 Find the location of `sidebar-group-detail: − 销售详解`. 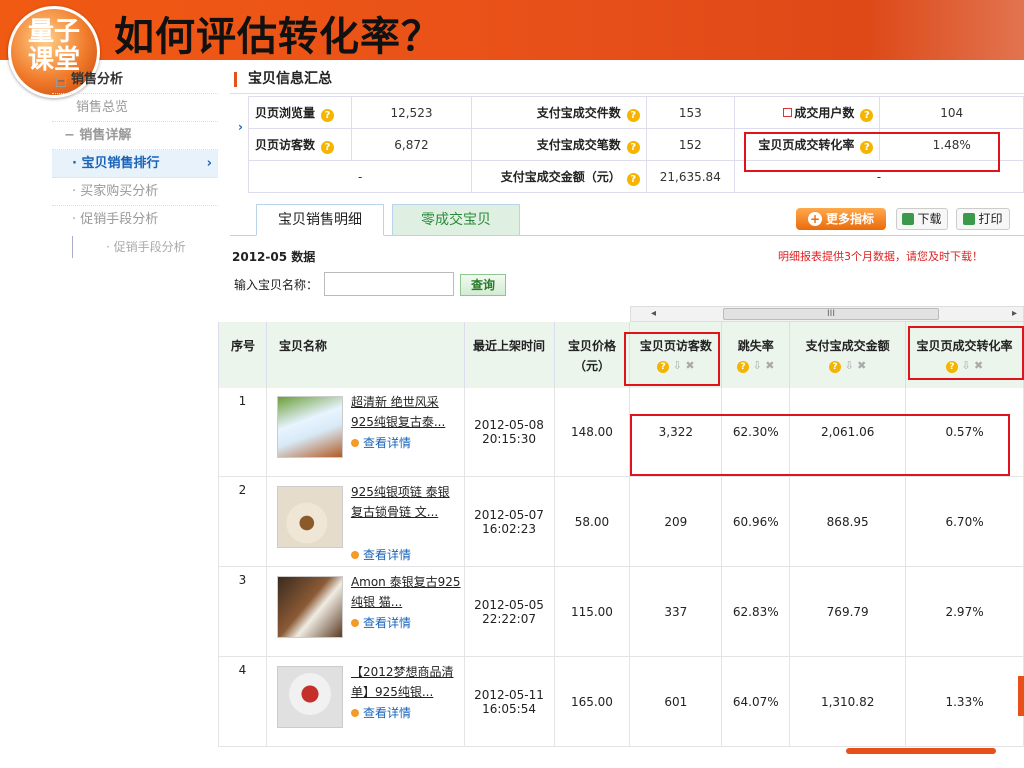

sidebar-group-detail: − 销售详解 is located at coordinates (135, 136).